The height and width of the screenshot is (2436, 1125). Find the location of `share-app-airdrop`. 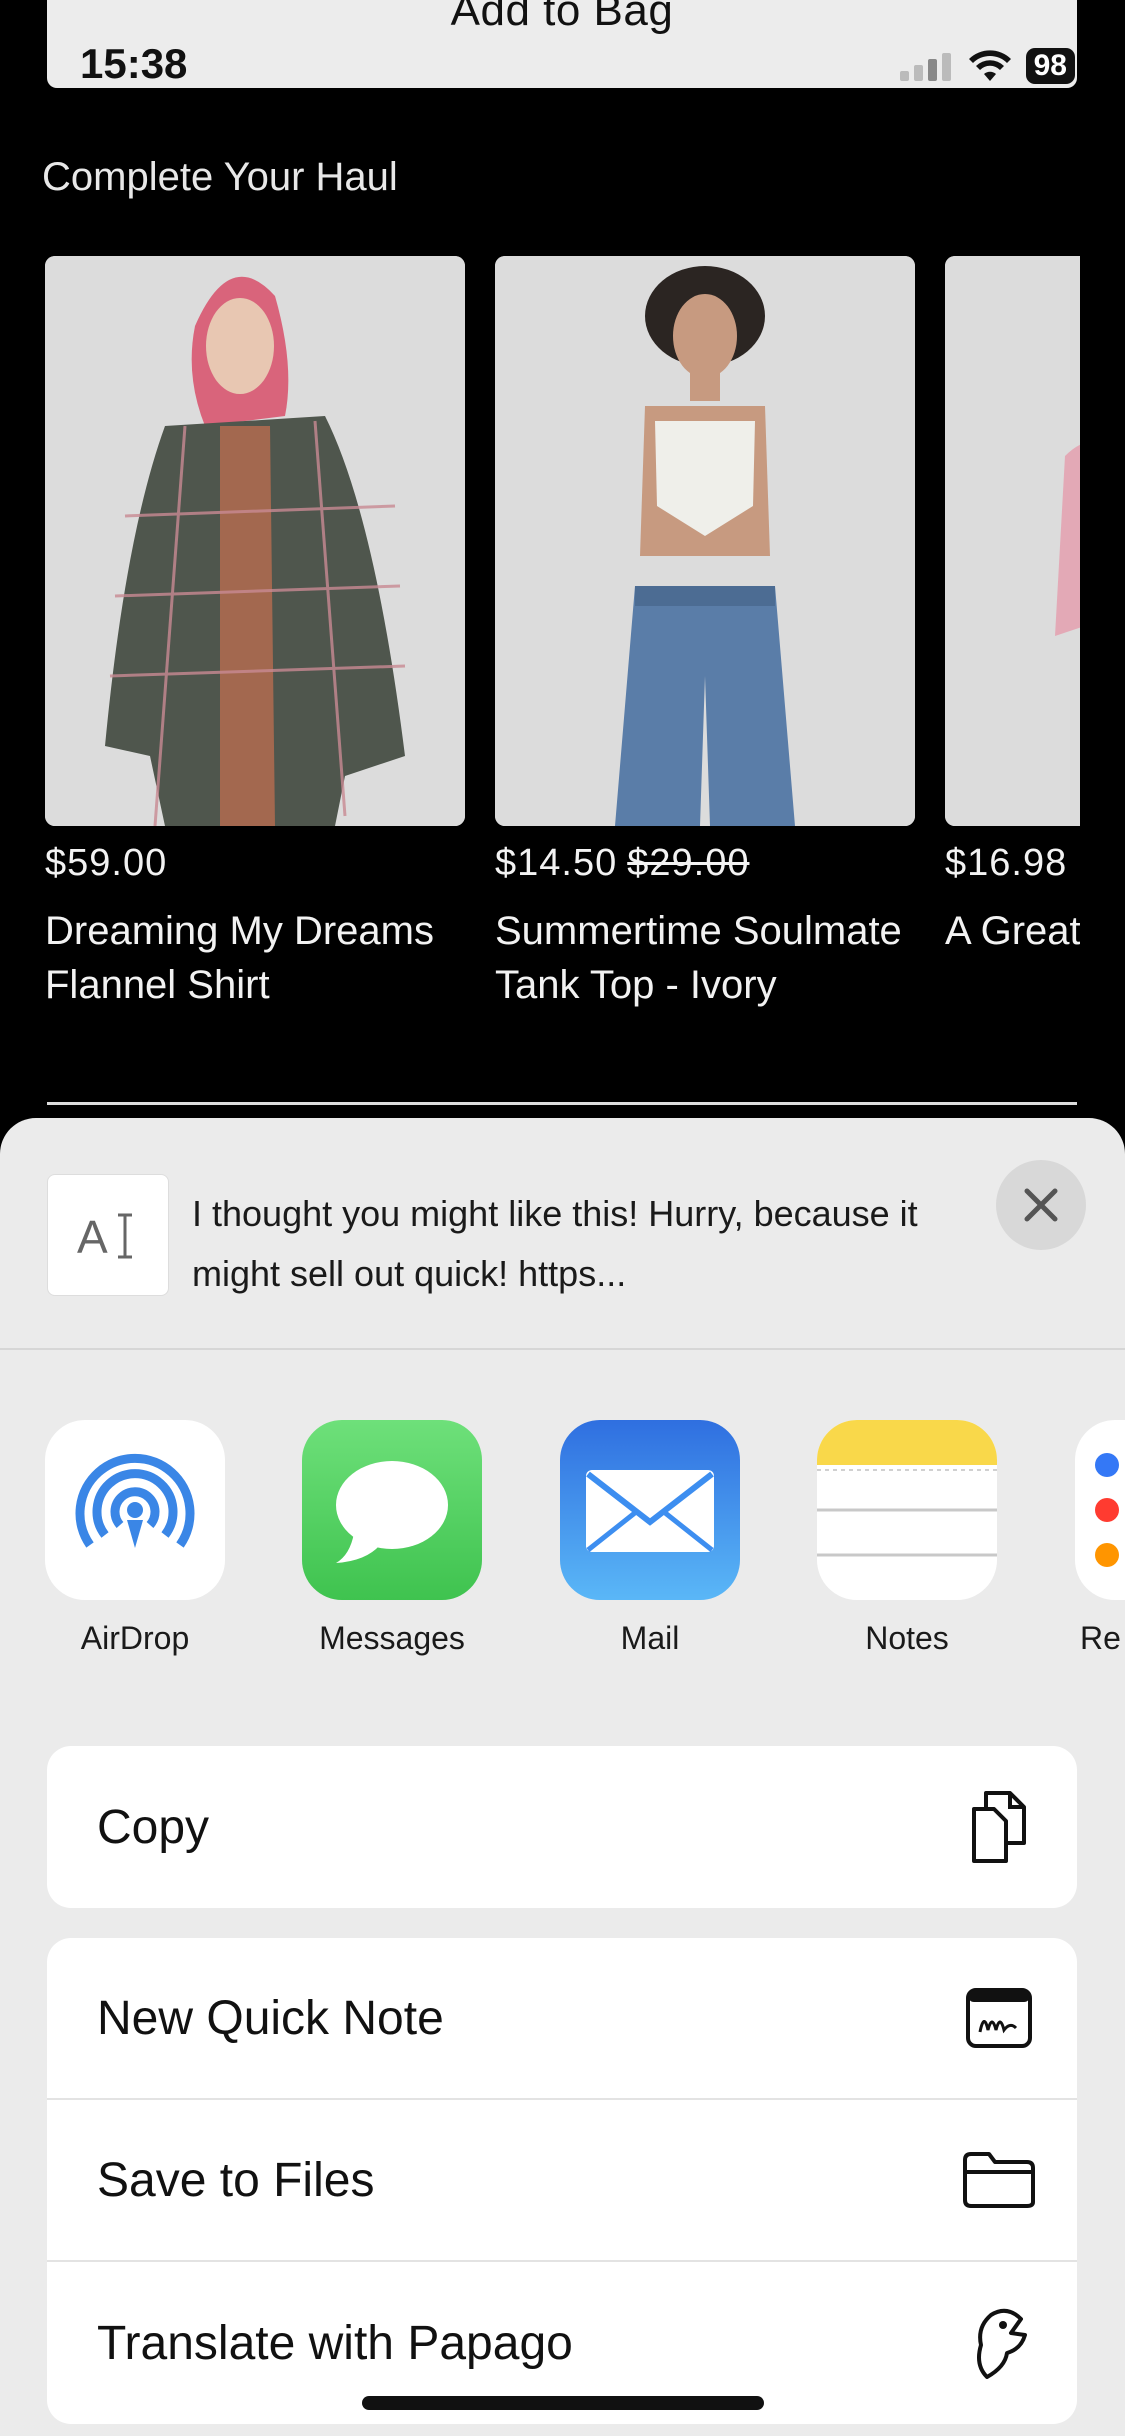

share-app-airdrop is located at coordinates (135, 1510).